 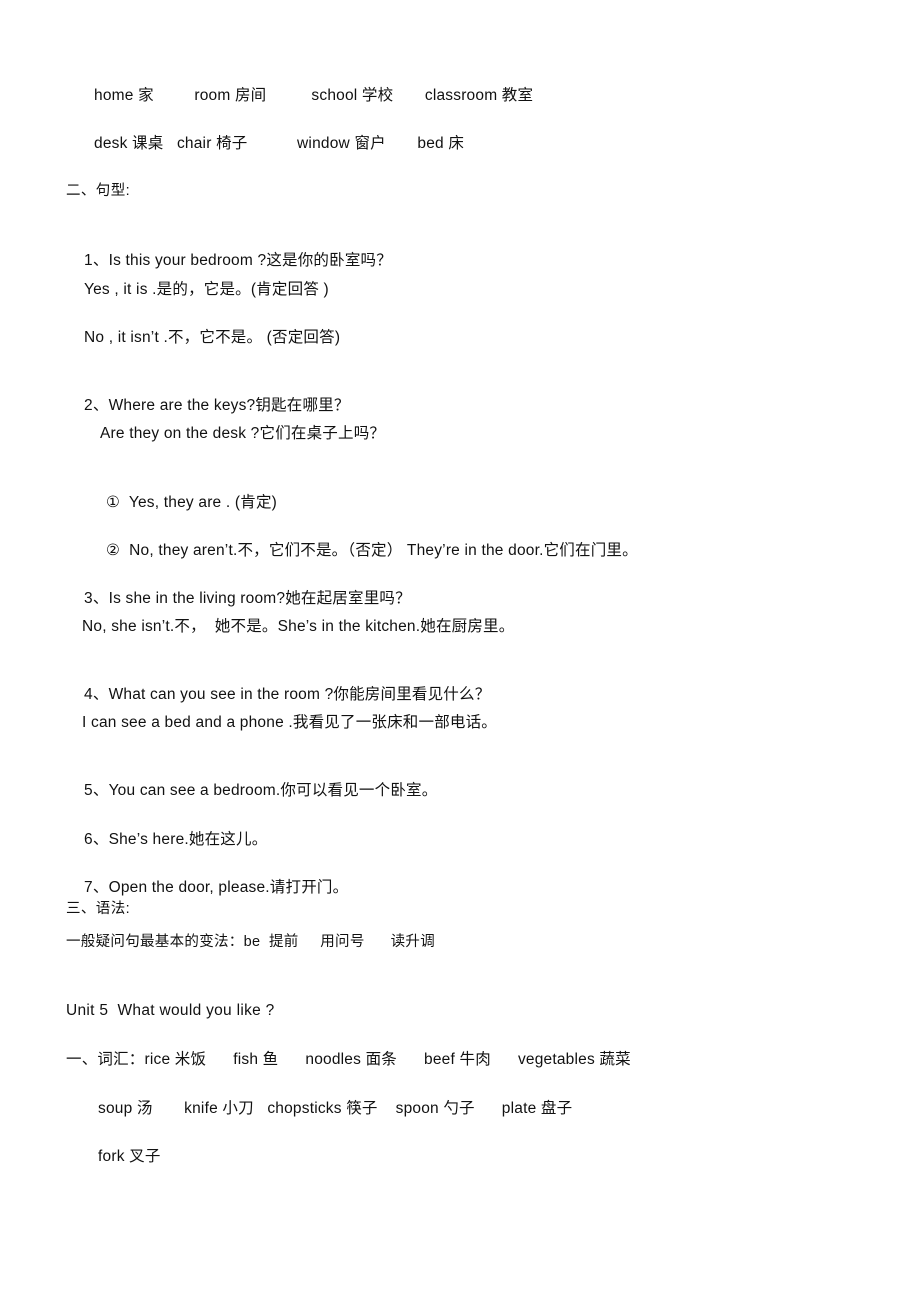 What do you see at coordinates (206, 289) in the screenshot?
I see `pattern-1-answer-yes: Yes , it is .是的，它是。(肯定回答 )` at bounding box center [206, 289].